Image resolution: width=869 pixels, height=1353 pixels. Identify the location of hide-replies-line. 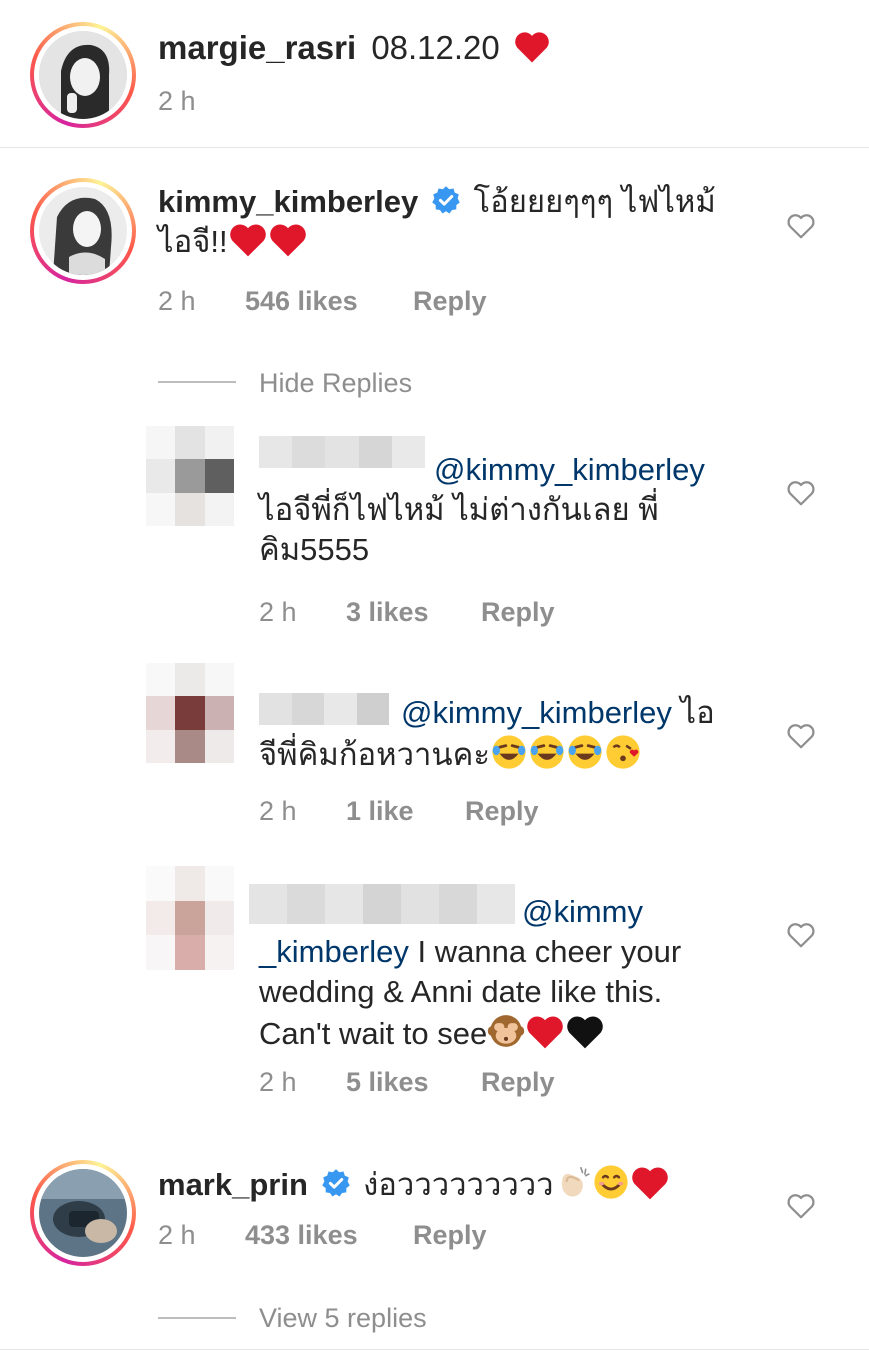
(197, 382).